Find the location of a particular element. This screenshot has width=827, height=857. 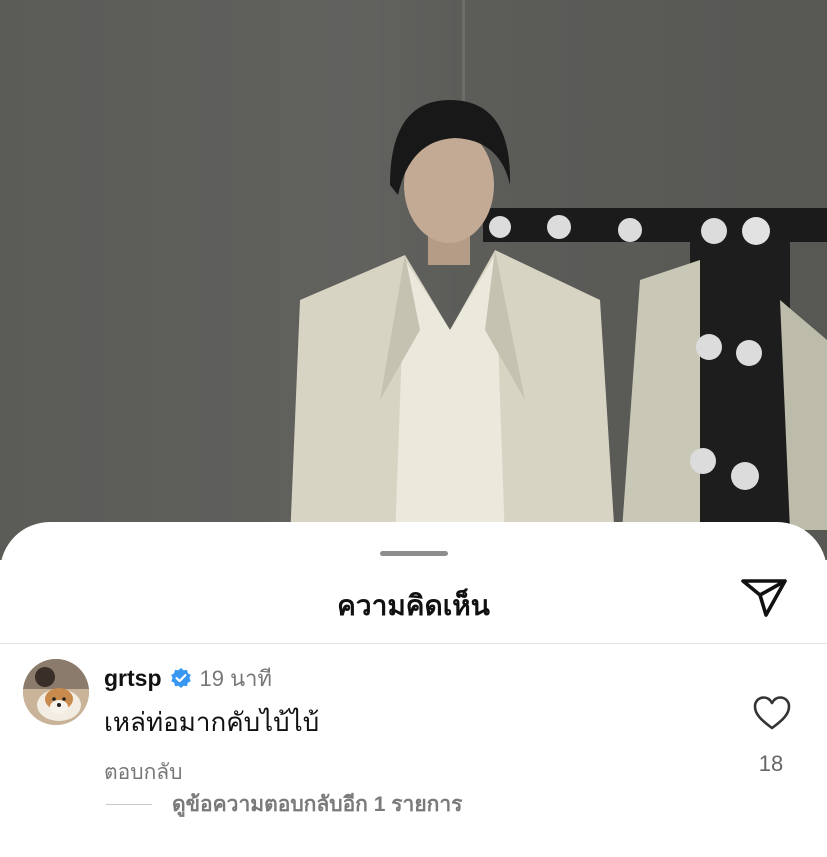

send-icon is located at coordinates (764, 598).